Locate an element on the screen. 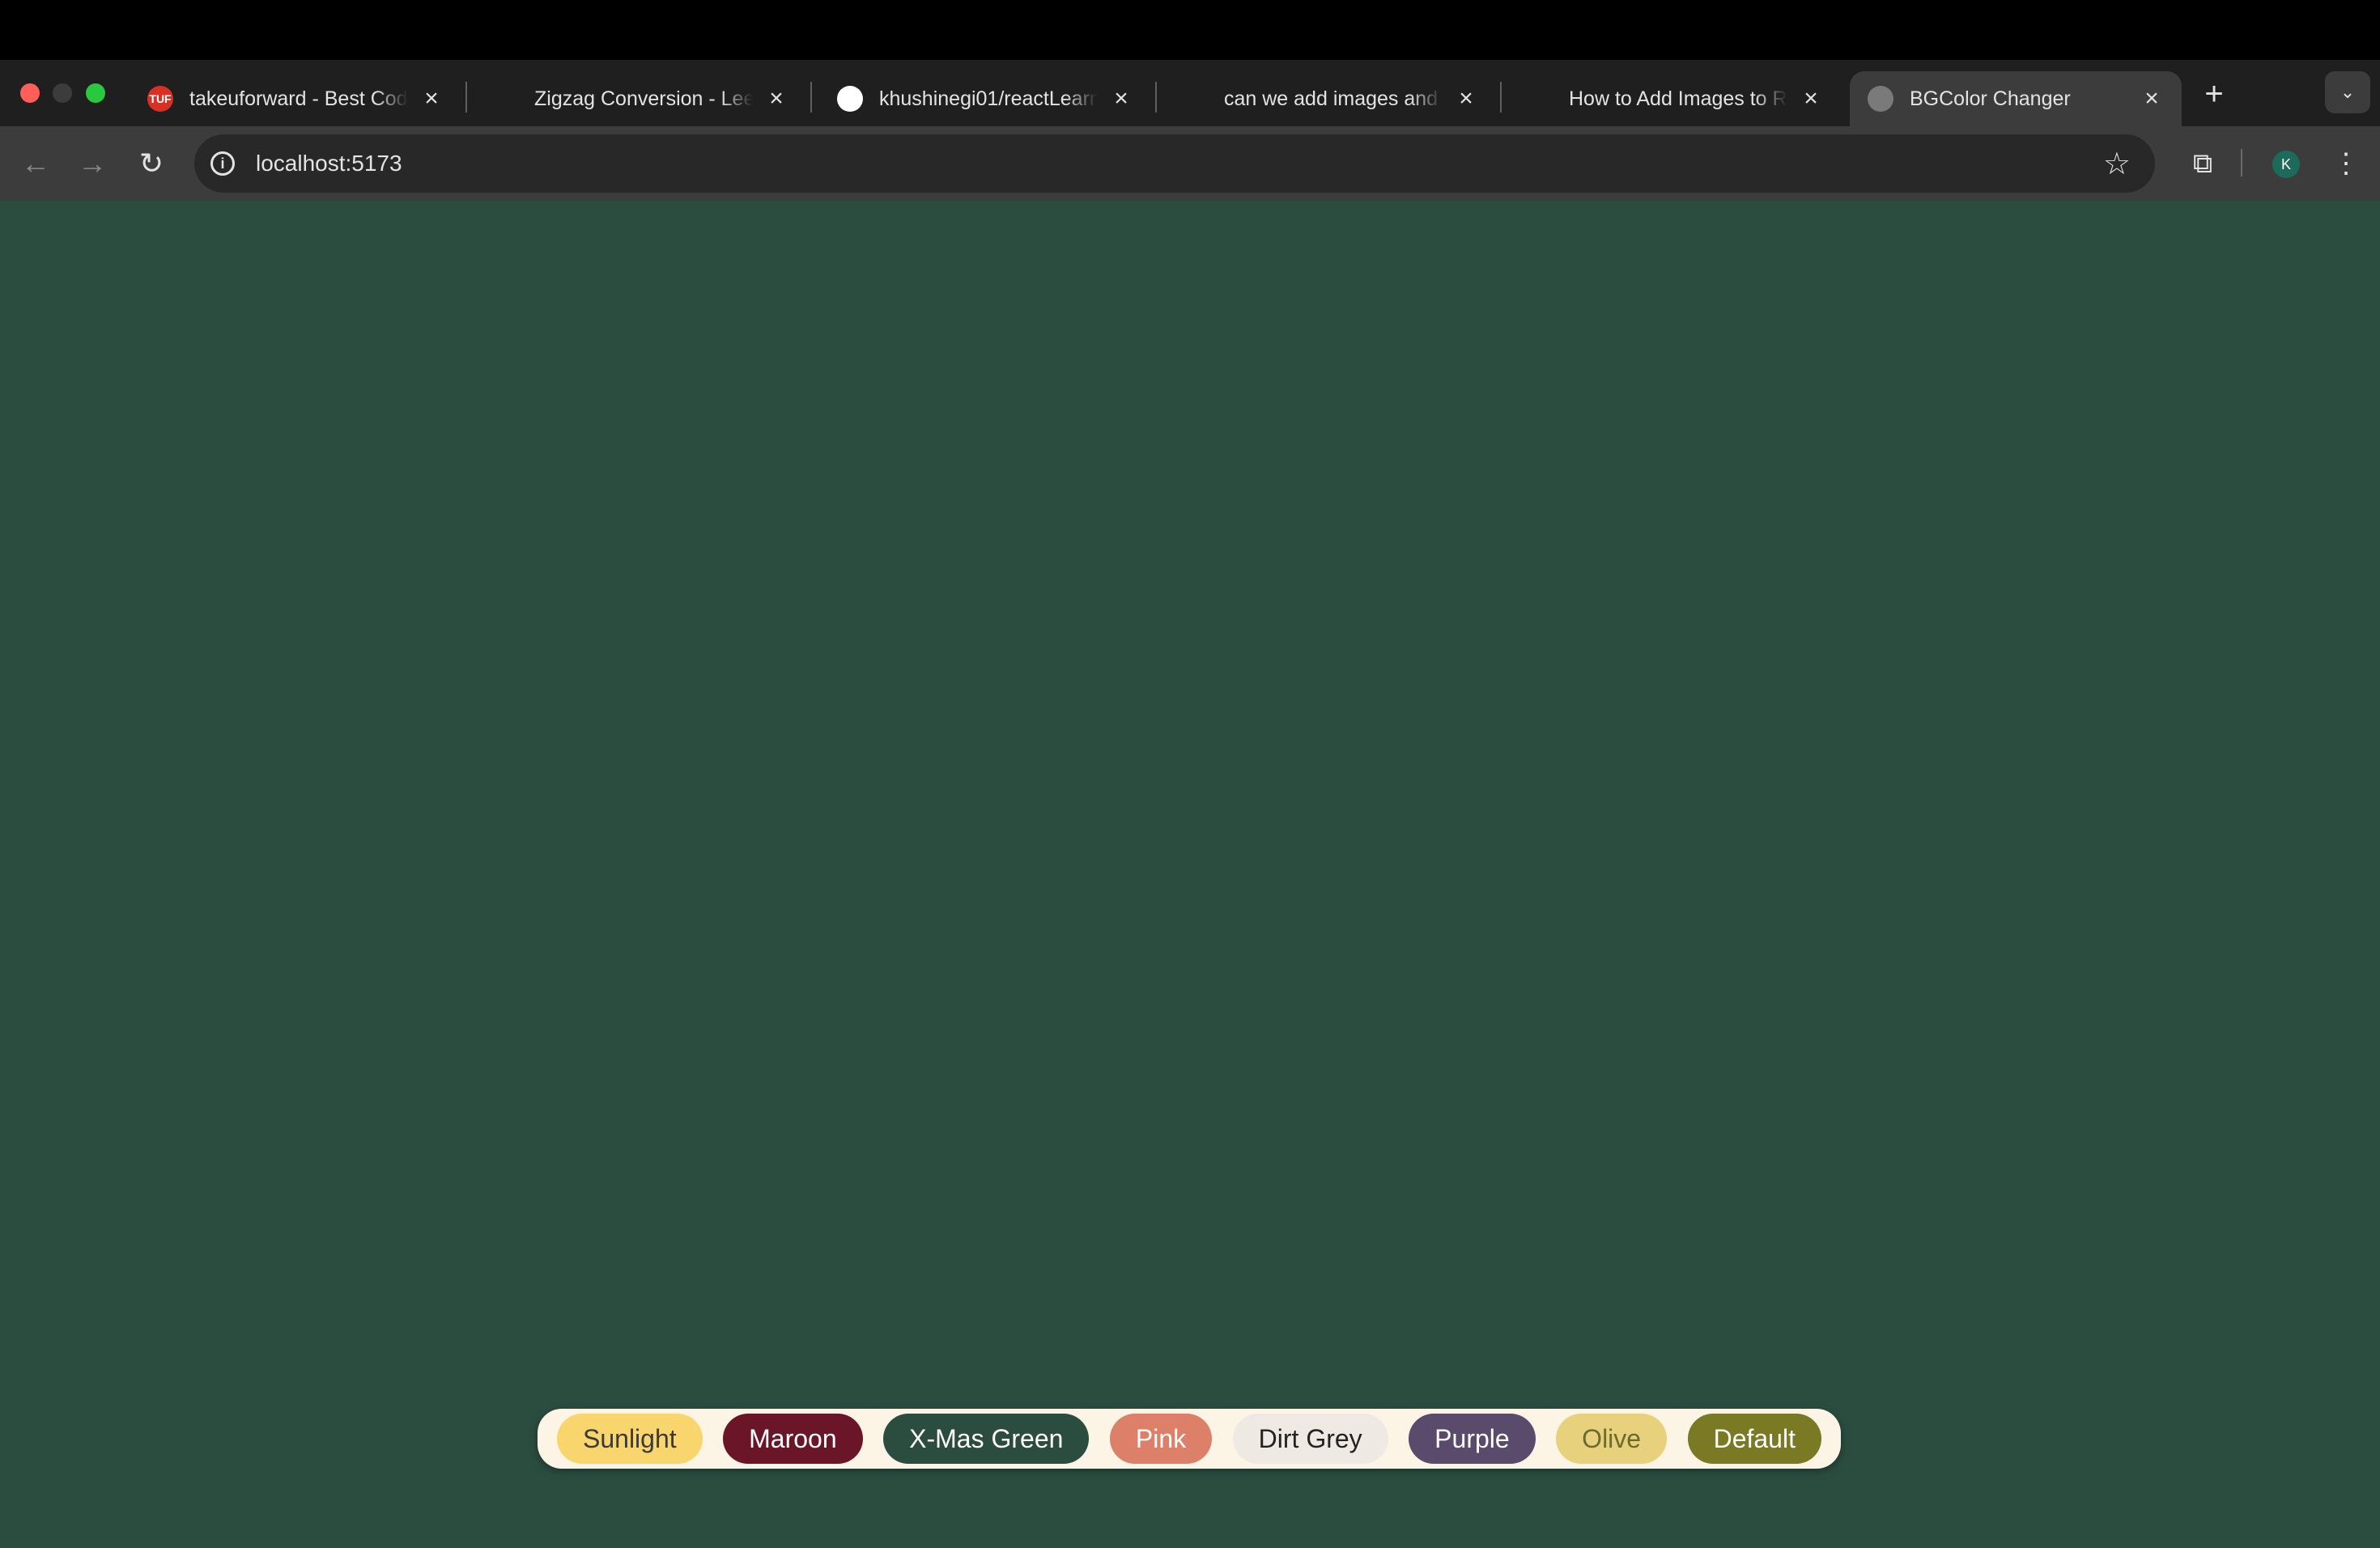 The image size is (2380, 1548). tab-title: can we add images and v is located at coordinates (1333, 99).